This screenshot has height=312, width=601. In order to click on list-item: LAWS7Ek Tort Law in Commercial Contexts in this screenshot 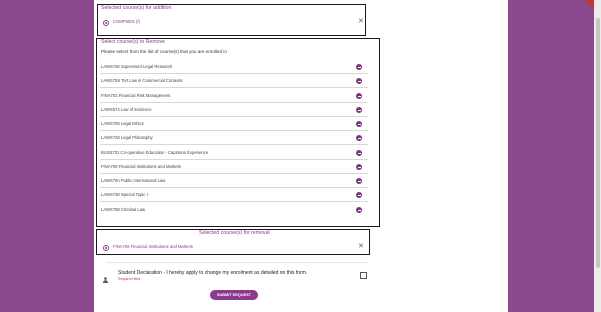, I will do `click(142, 80)`.